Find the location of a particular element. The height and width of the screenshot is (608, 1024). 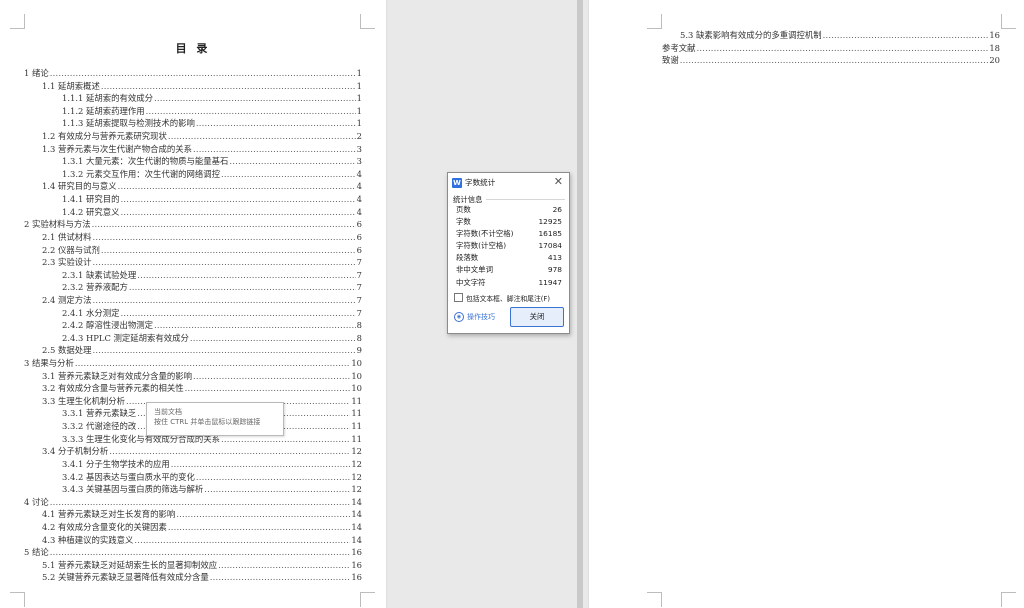

include-textbox-checkbox: 包括文本框、脚注和尾注(F) is located at coordinates (508, 296).